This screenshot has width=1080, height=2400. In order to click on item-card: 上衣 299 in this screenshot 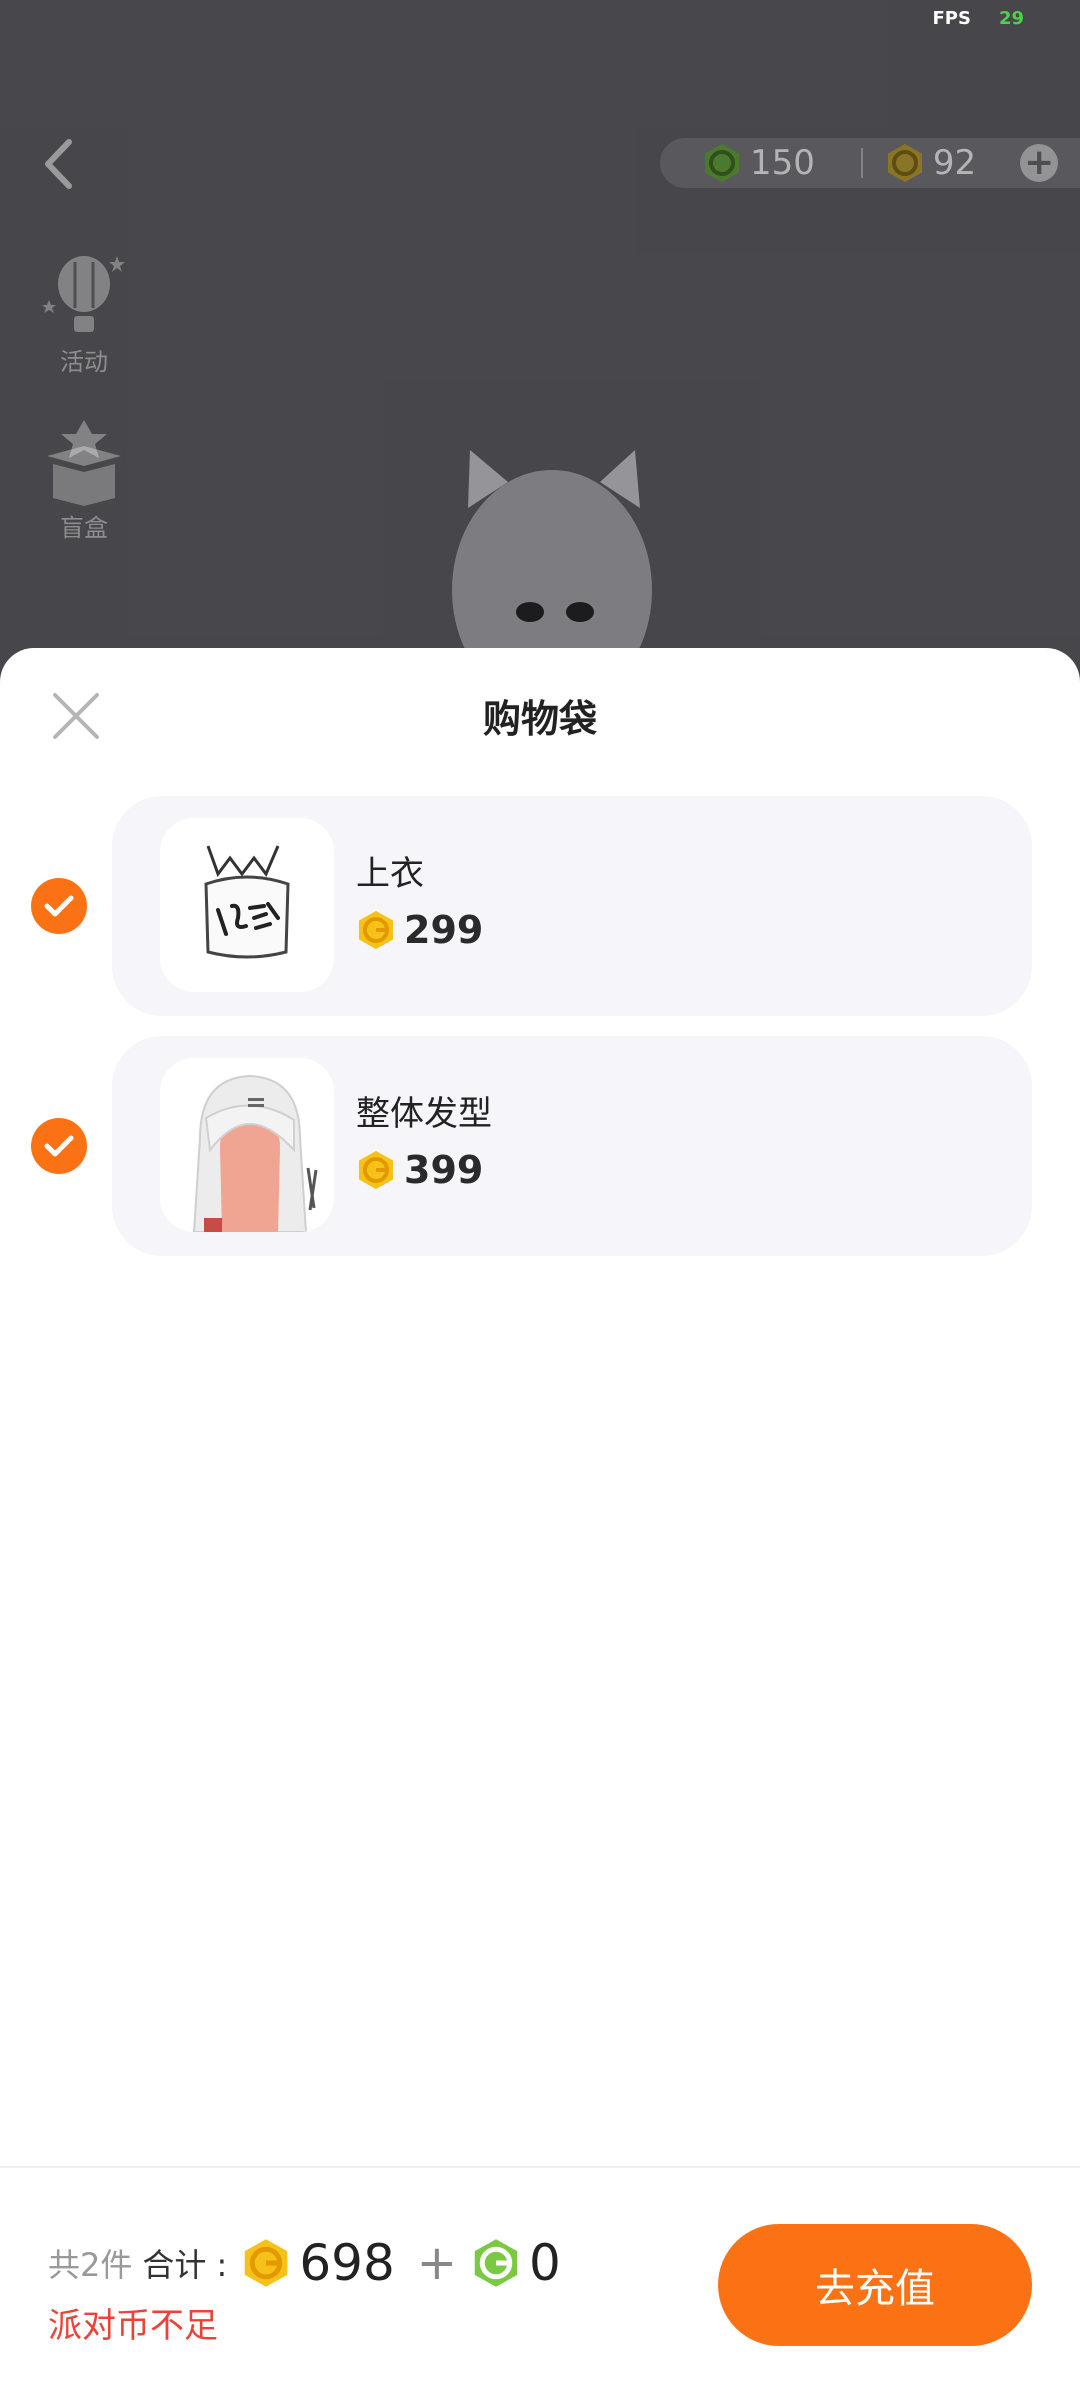, I will do `click(572, 906)`.